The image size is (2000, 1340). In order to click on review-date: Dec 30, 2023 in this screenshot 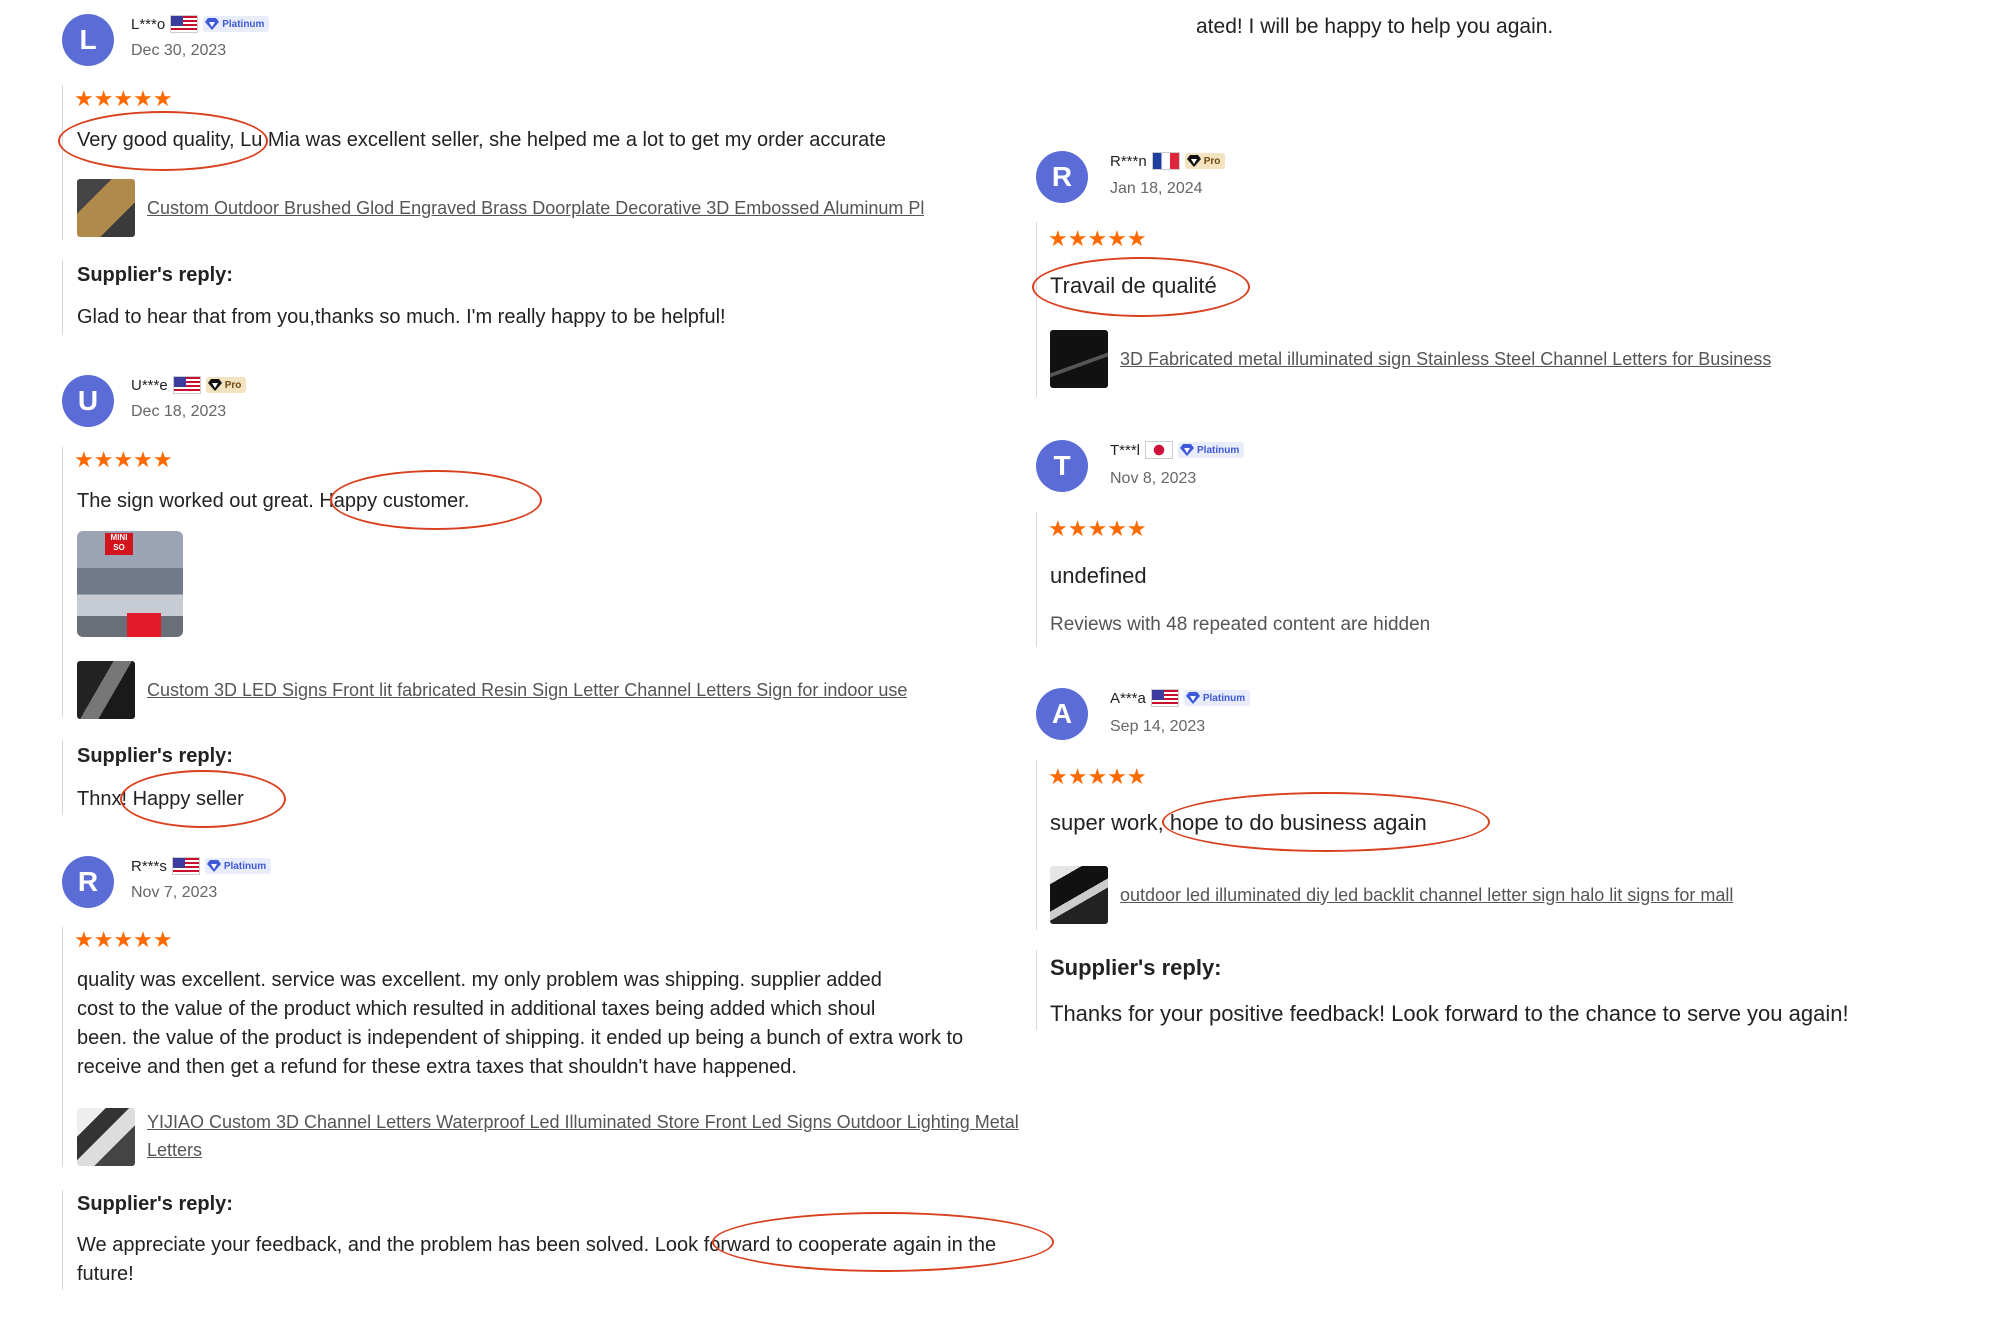, I will do `click(179, 50)`.